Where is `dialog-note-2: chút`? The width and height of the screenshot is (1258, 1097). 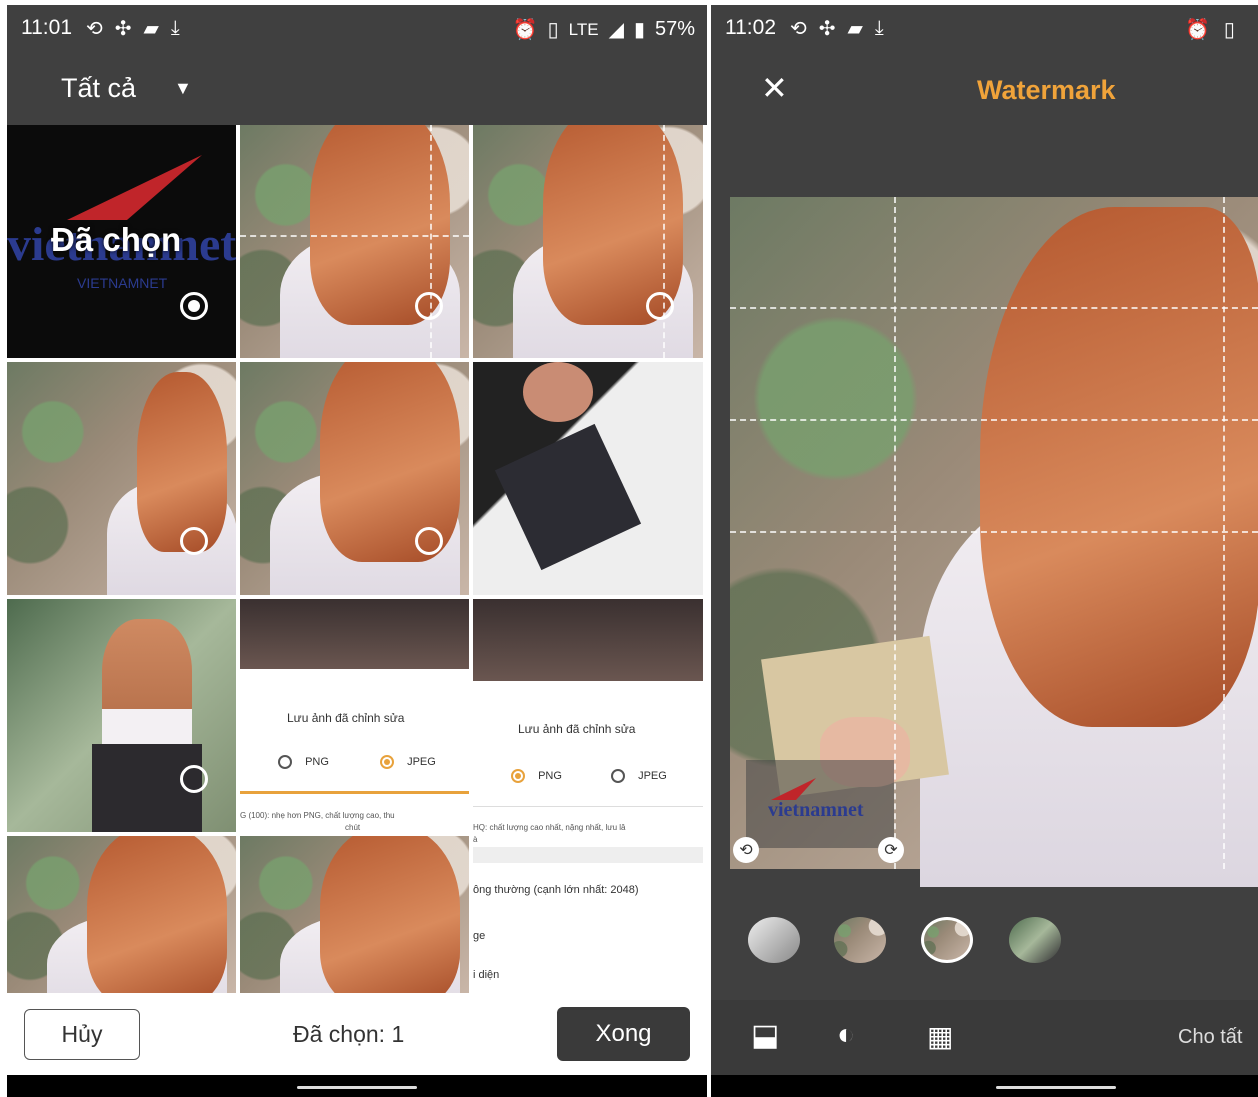
dialog-note-2: chút is located at coordinates (353, 827).